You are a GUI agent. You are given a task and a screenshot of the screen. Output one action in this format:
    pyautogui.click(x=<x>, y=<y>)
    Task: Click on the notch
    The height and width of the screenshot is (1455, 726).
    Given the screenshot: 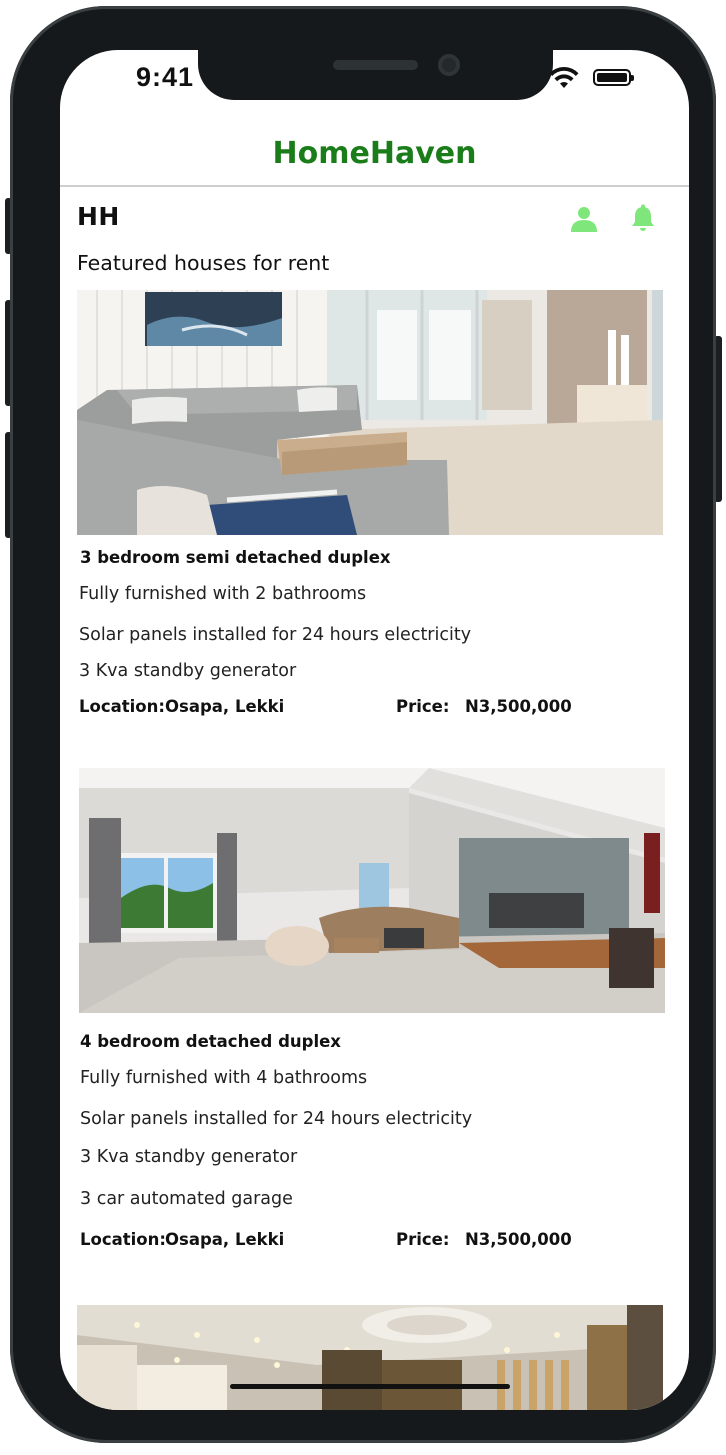 What is the action you would take?
    pyautogui.click(x=375, y=75)
    